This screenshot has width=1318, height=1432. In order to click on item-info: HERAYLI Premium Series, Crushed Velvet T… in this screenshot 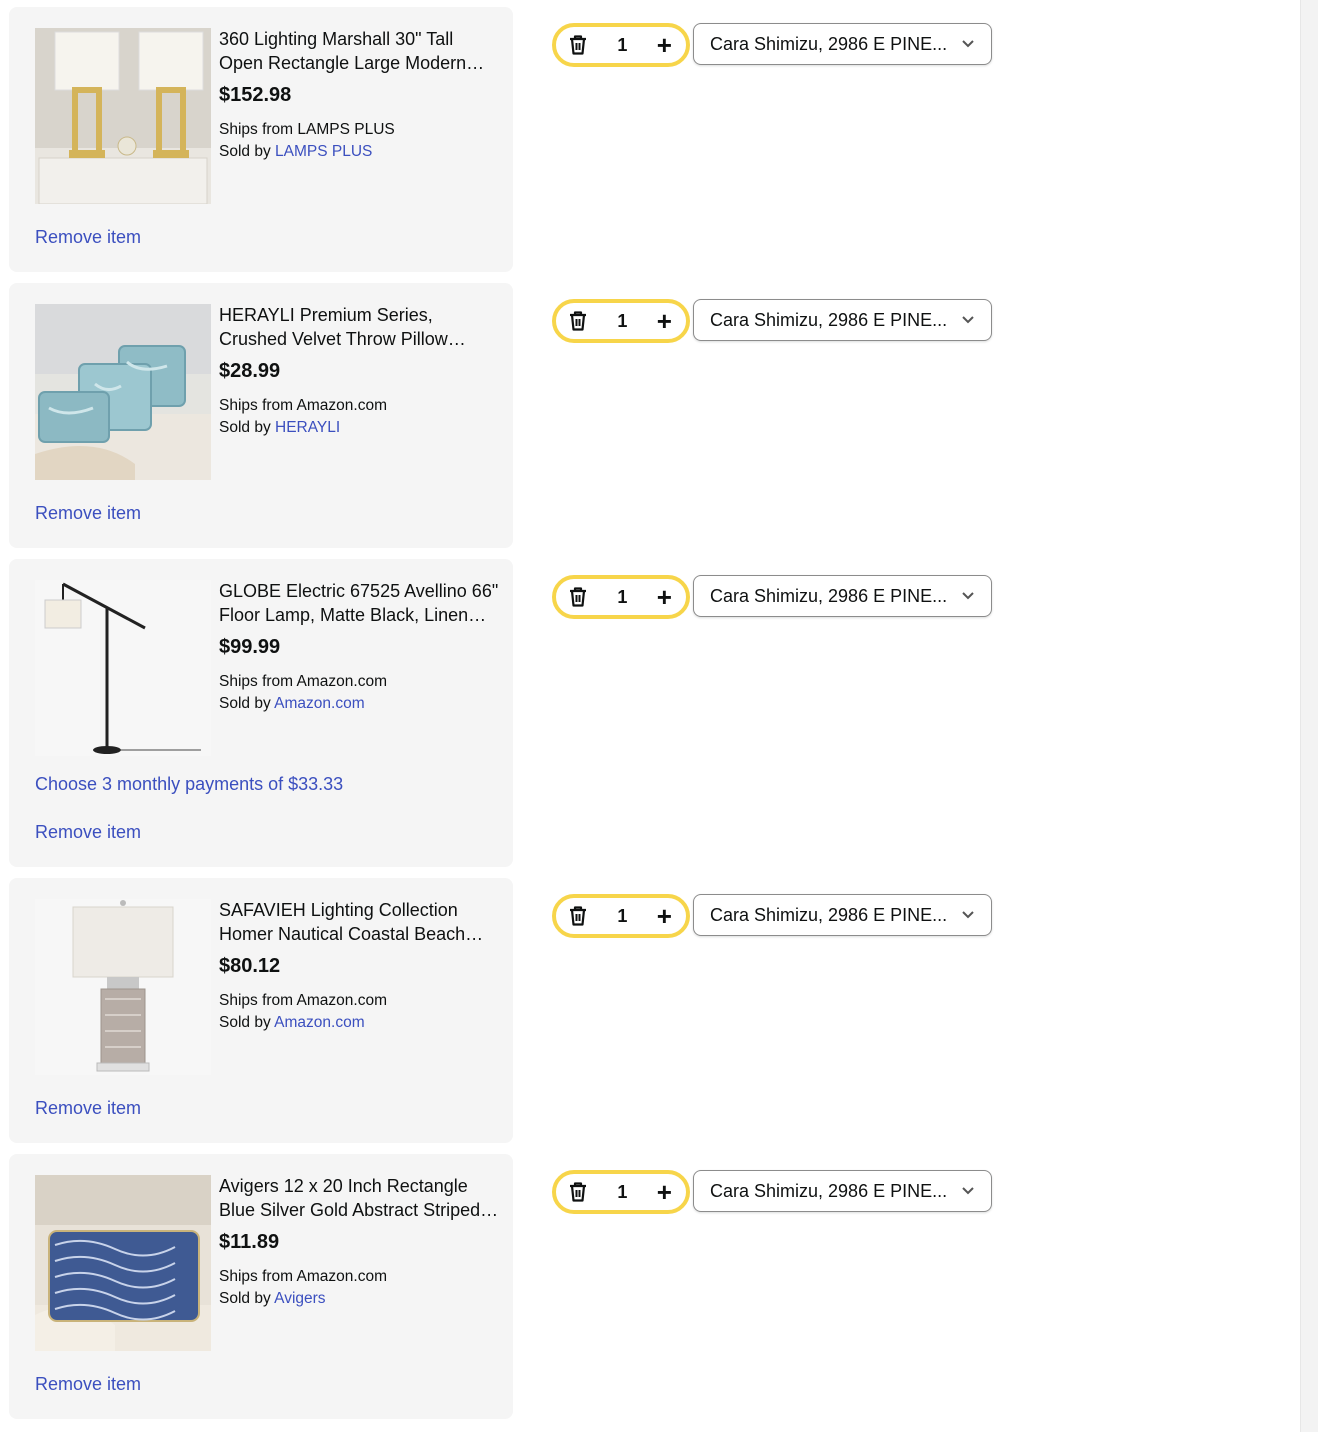, I will do `click(359, 371)`.